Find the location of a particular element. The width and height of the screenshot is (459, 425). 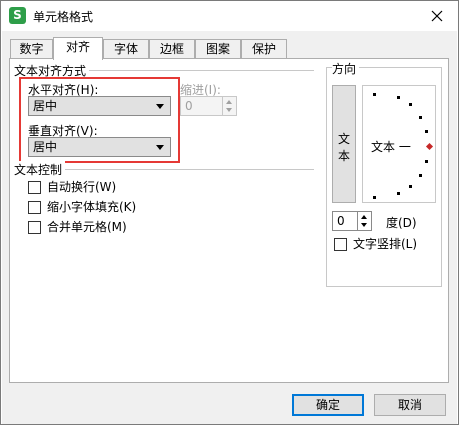

indent-value: 0 is located at coordinates (189, 106).